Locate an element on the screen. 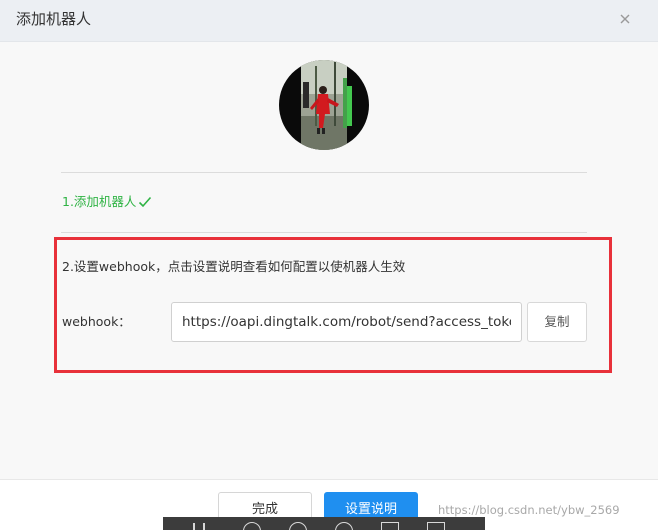  close-button is located at coordinates (625, 19).